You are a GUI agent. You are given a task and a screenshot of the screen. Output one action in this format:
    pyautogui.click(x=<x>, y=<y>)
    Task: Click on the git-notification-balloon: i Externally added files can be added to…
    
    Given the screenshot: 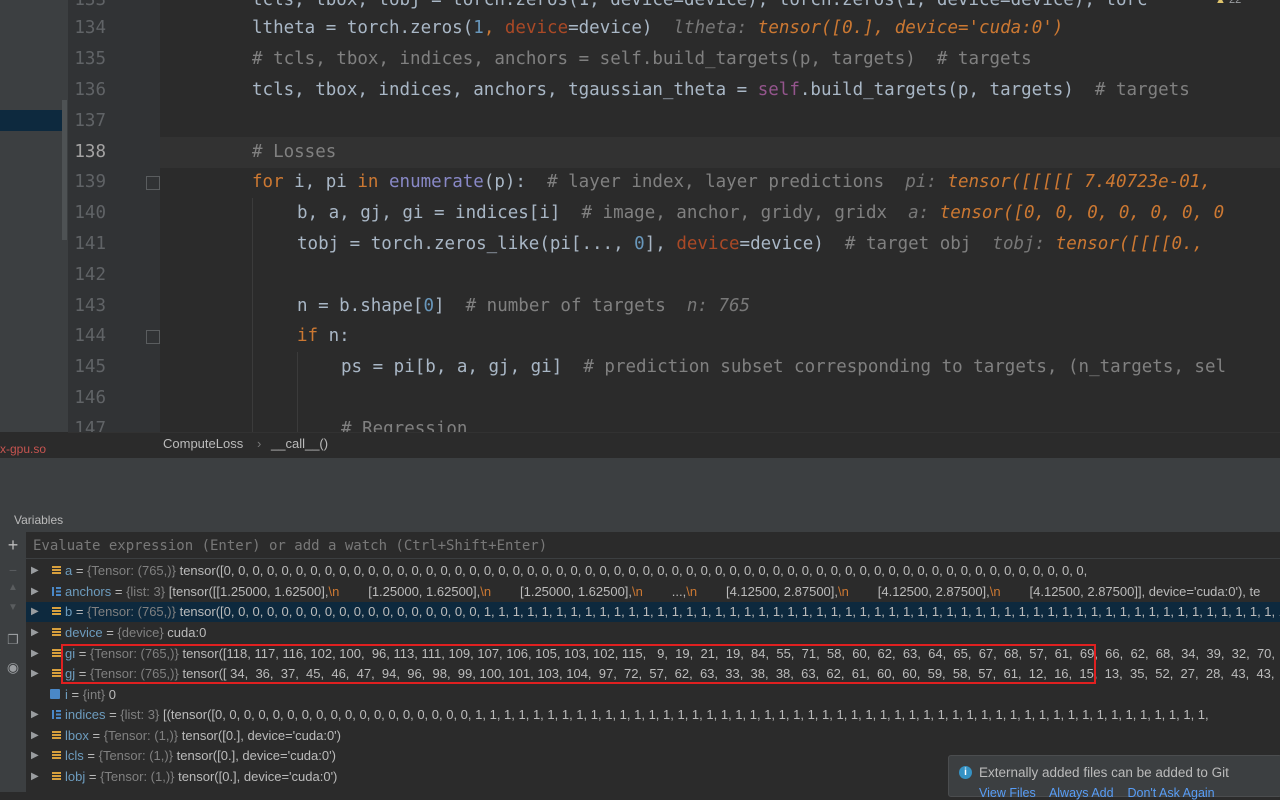 What is the action you would take?
    pyautogui.click(x=1114, y=777)
    